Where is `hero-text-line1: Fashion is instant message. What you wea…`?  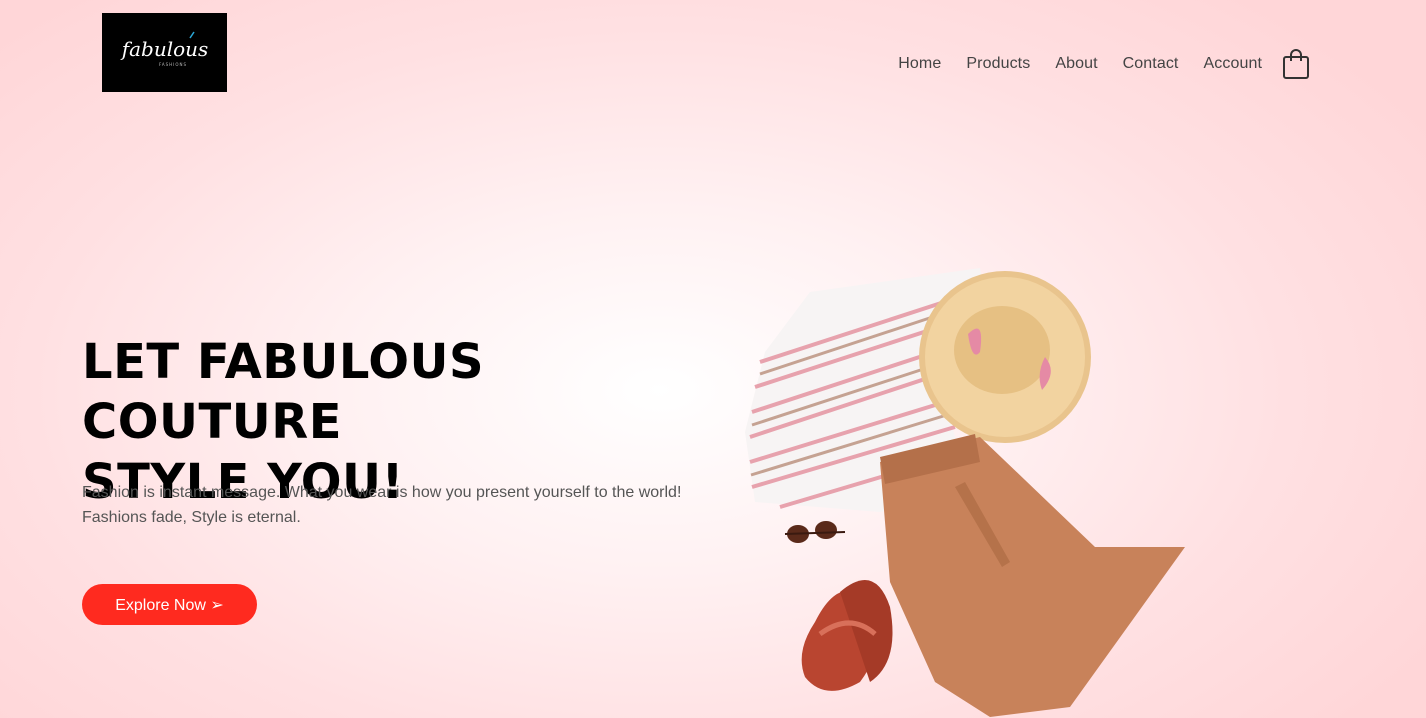 hero-text-line1: Fashion is instant message. What you wea… is located at coordinates (382, 492).